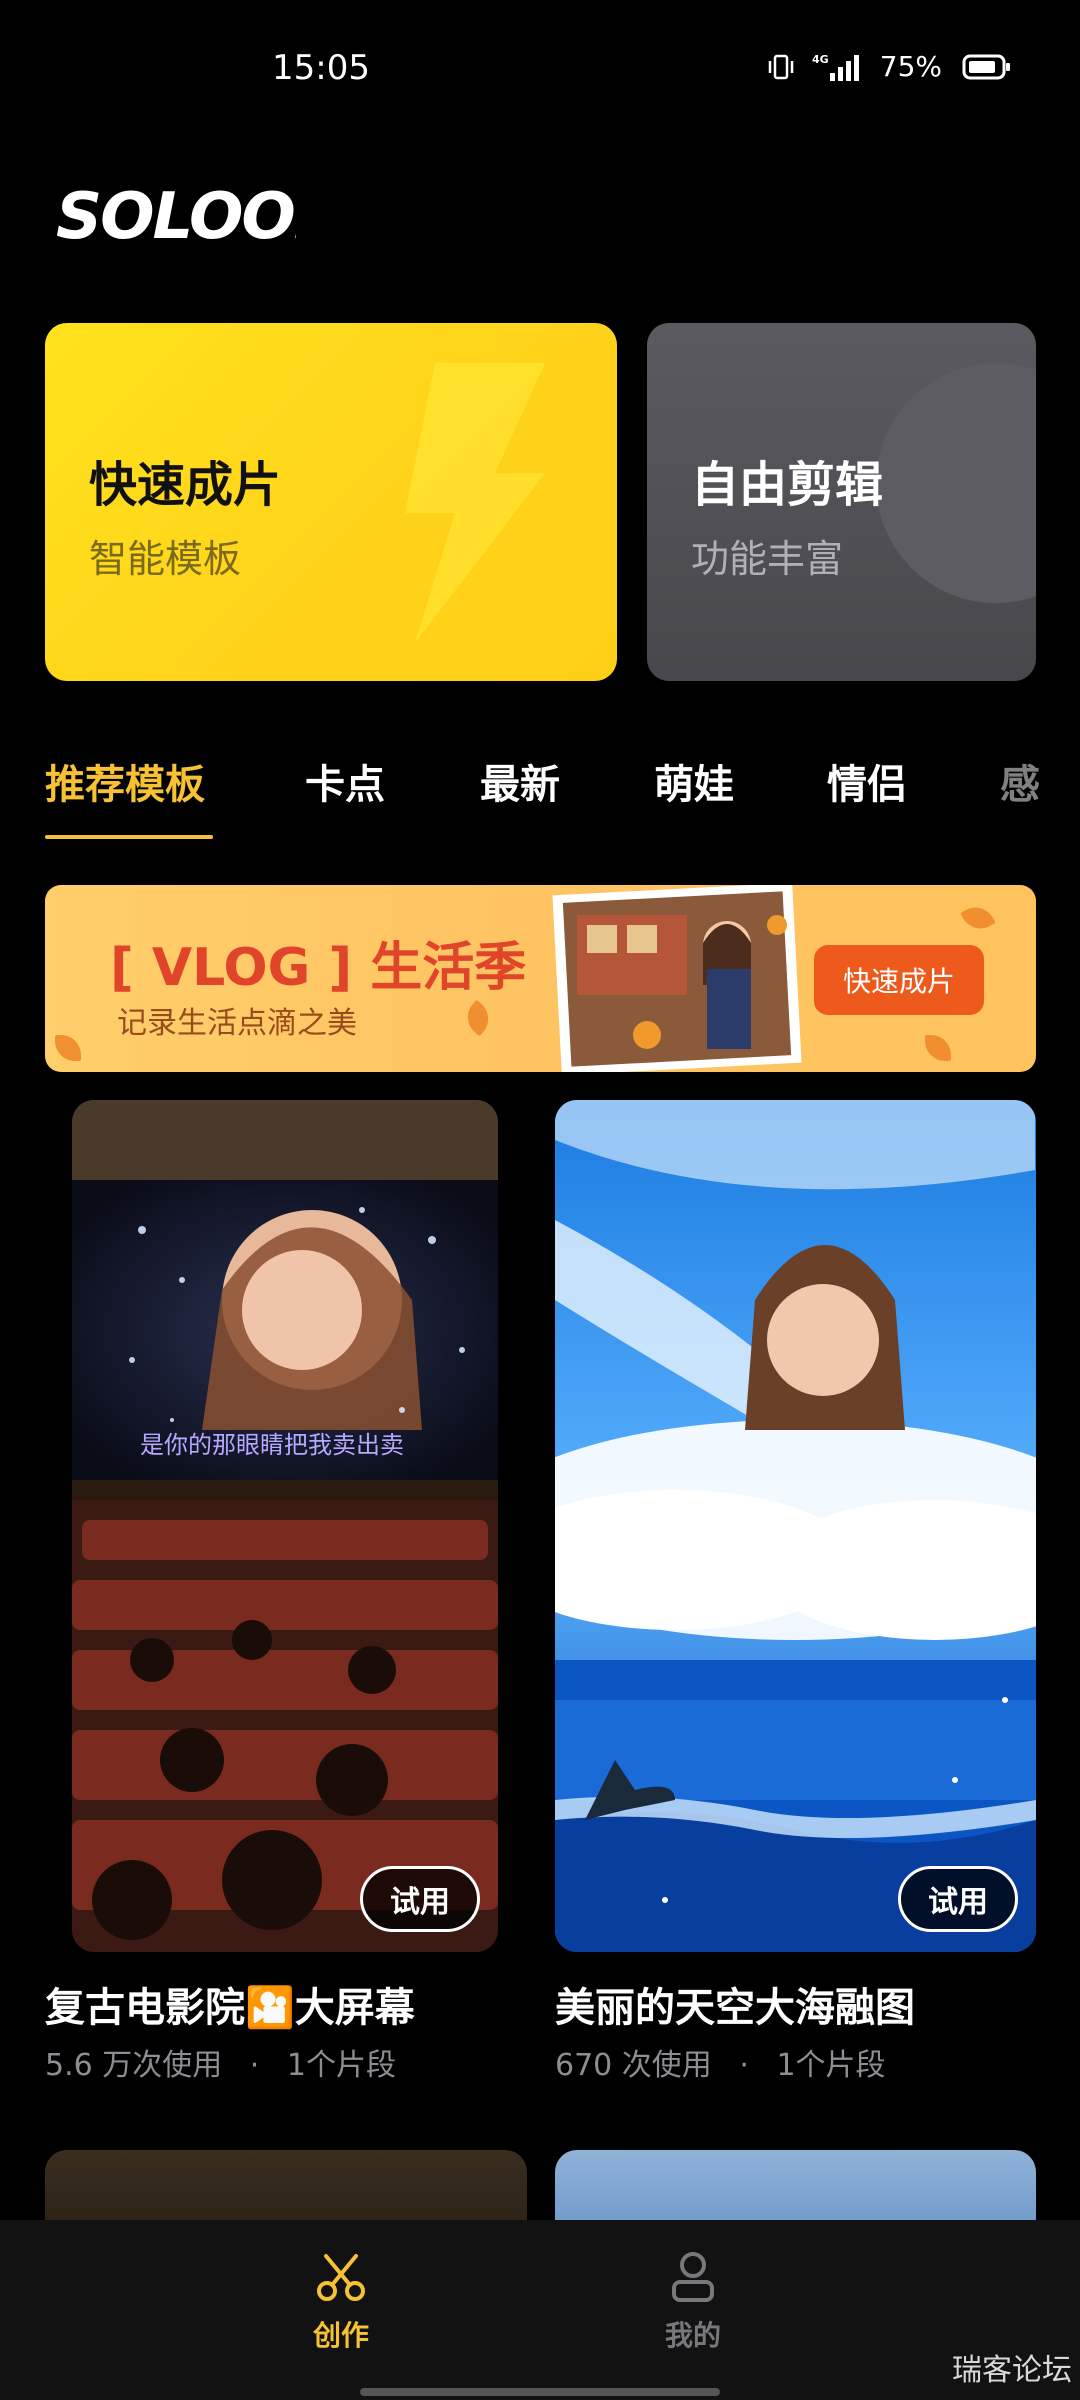 The width and height of the screenshot is (1080, 2400). I want to click on category-tabs: 推荐模板 卡点 最新 萌娃 情侣 感, so click(540, 797).